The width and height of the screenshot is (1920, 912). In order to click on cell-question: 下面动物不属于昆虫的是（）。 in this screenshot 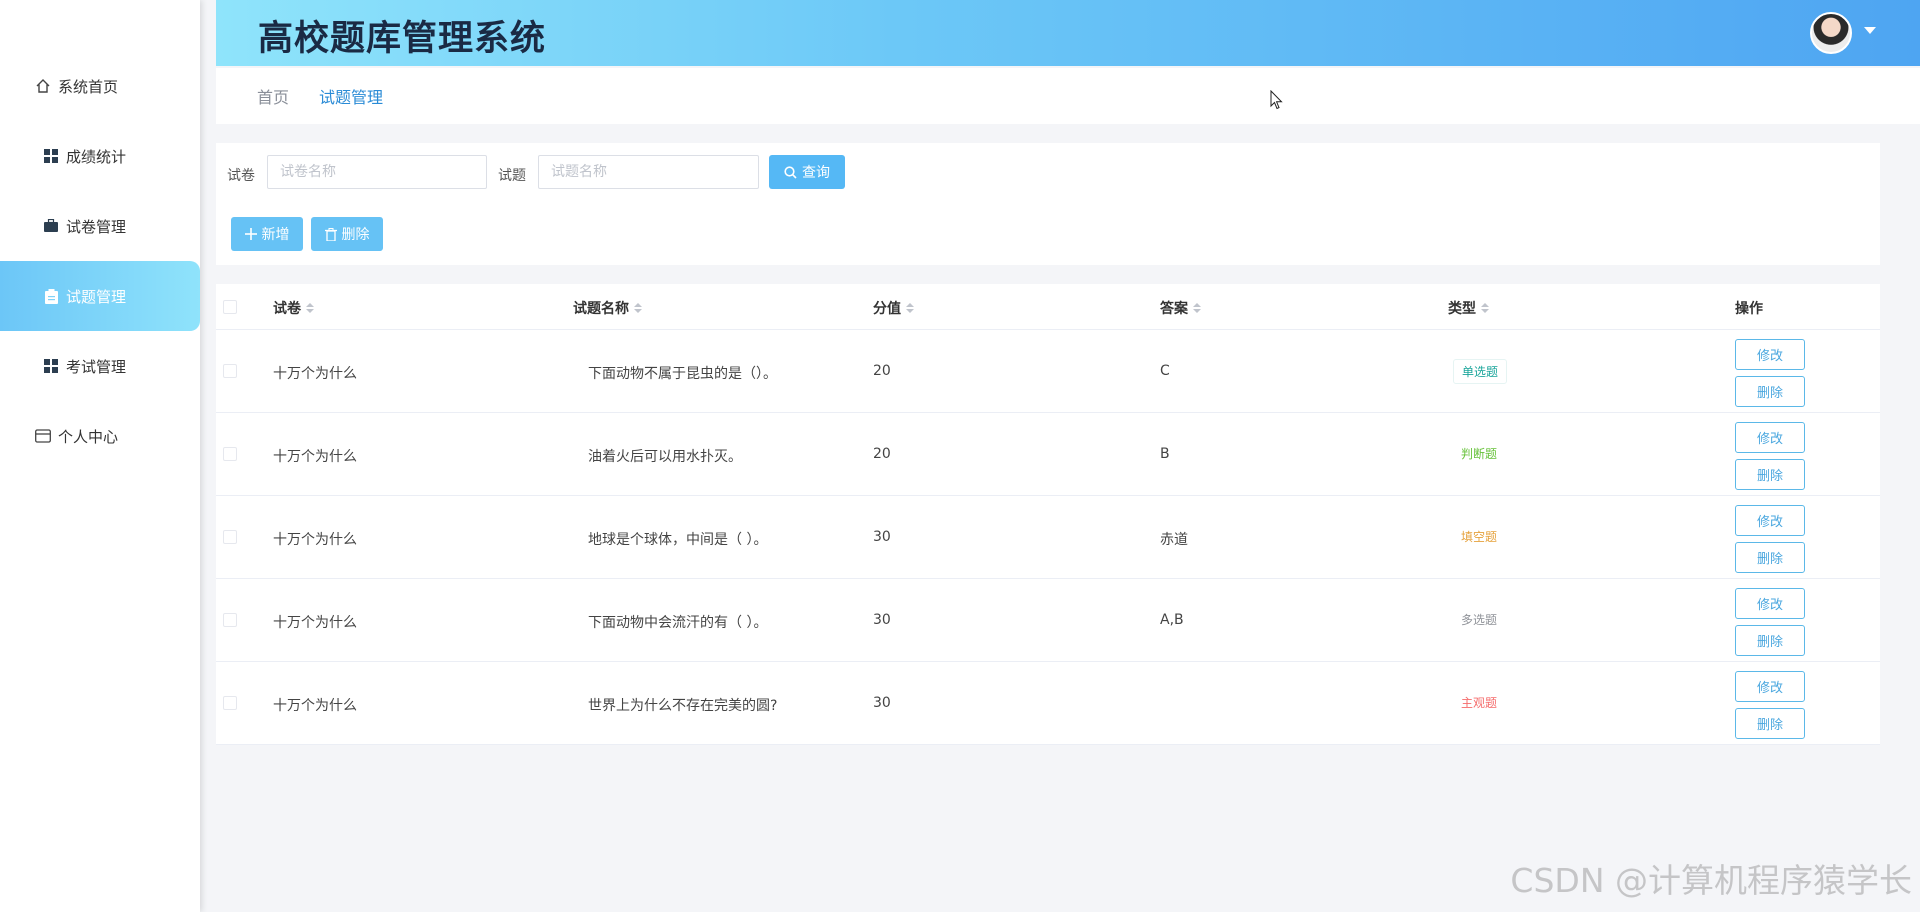, I will do `click(682, 374)`.